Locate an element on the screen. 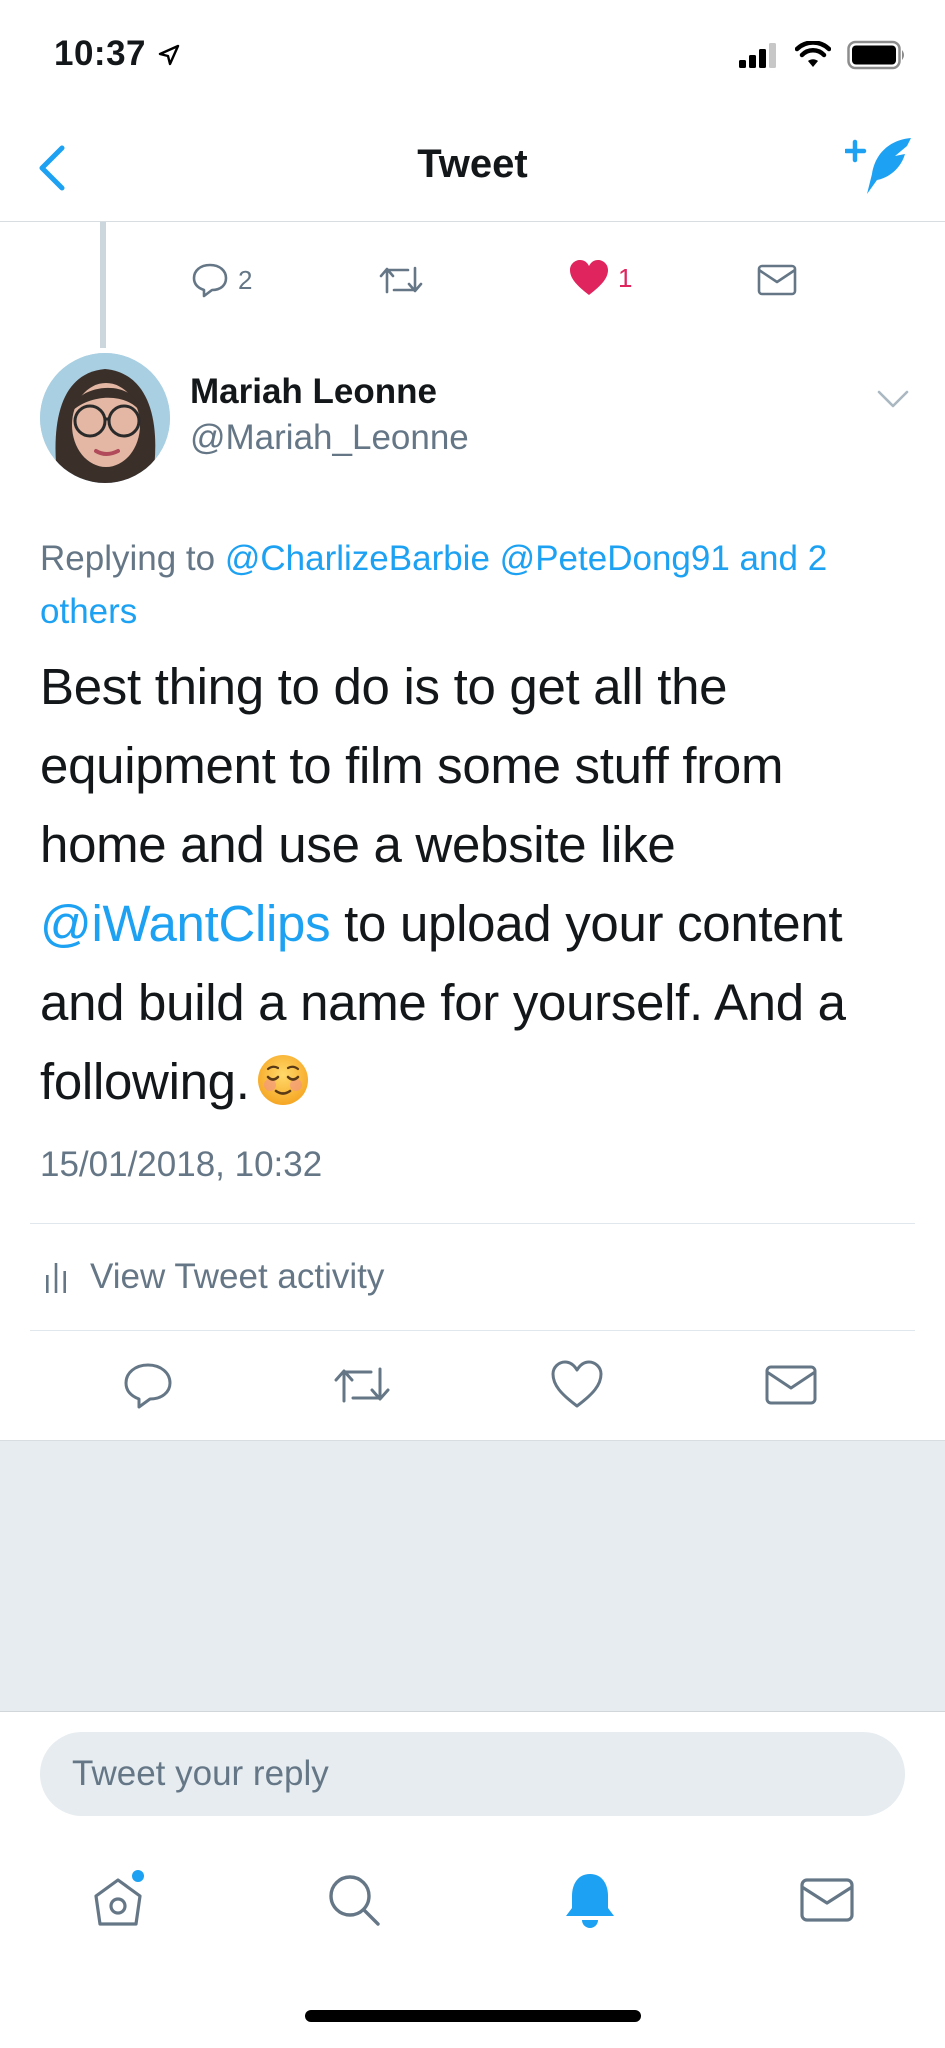 The width and height of the screenshot is (945, 2048). page-title: Tweet is located at coordinates (472, 164).